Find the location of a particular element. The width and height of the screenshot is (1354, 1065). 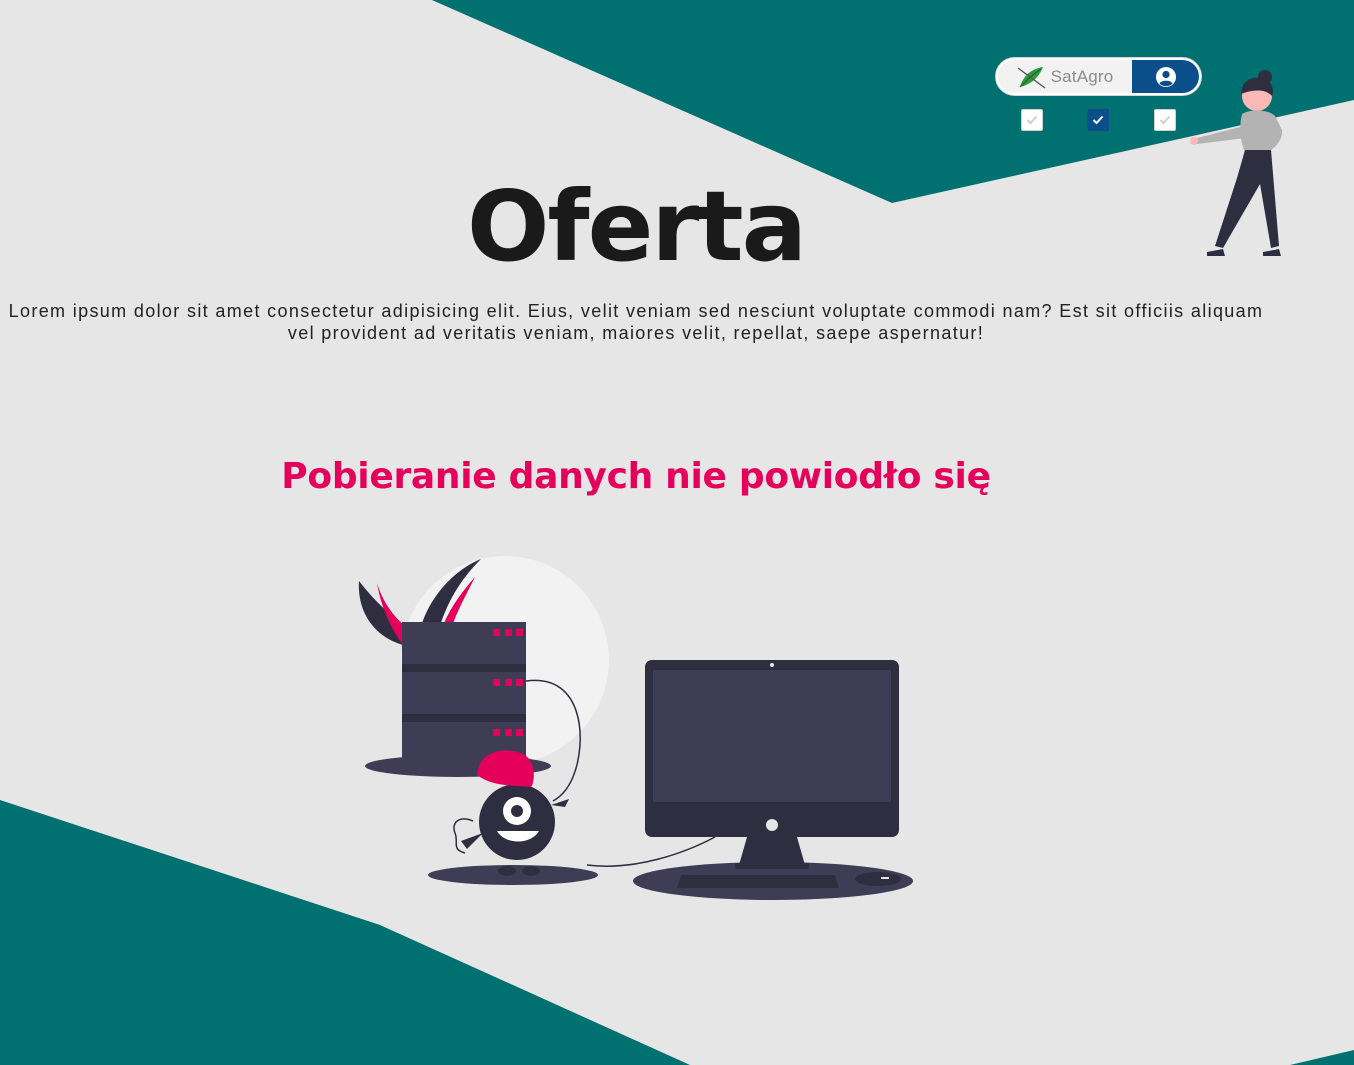

satagro-leaf-icon is located at coordinates (1031, 77).